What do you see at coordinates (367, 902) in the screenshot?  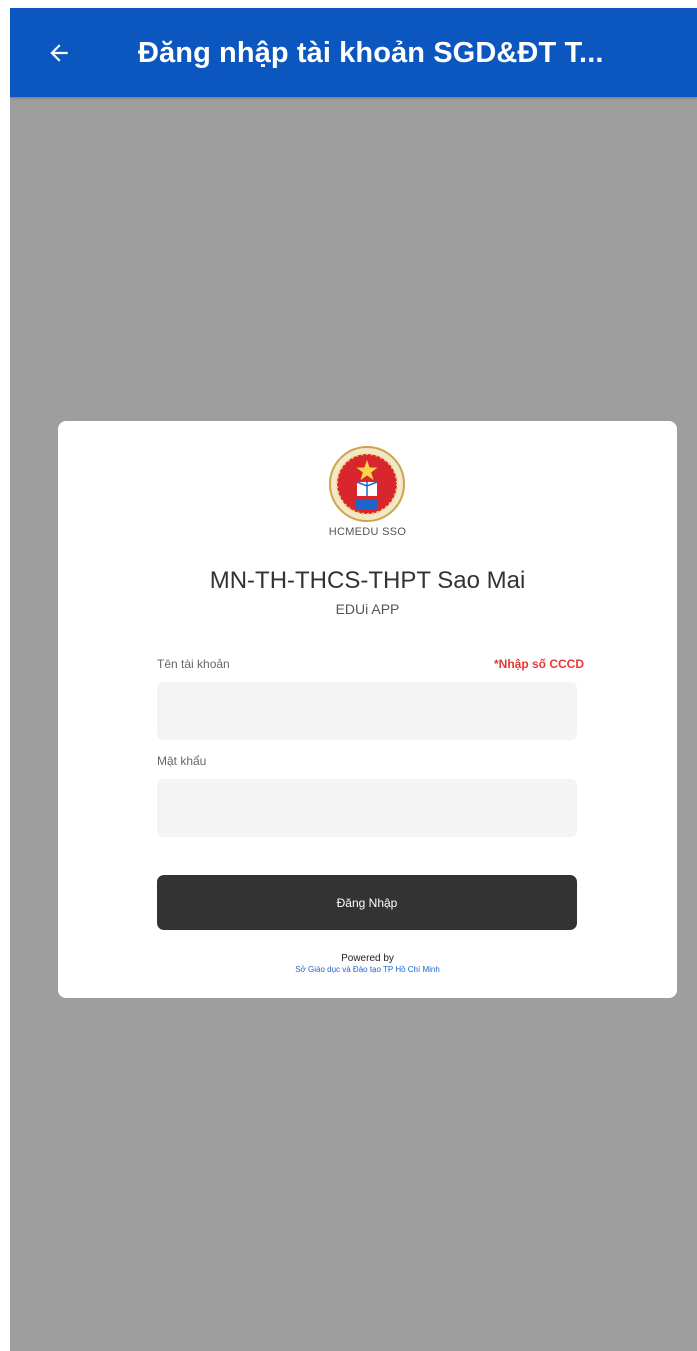 I see `login-button: Đăng Nhập` at bounding box center [367, 902].